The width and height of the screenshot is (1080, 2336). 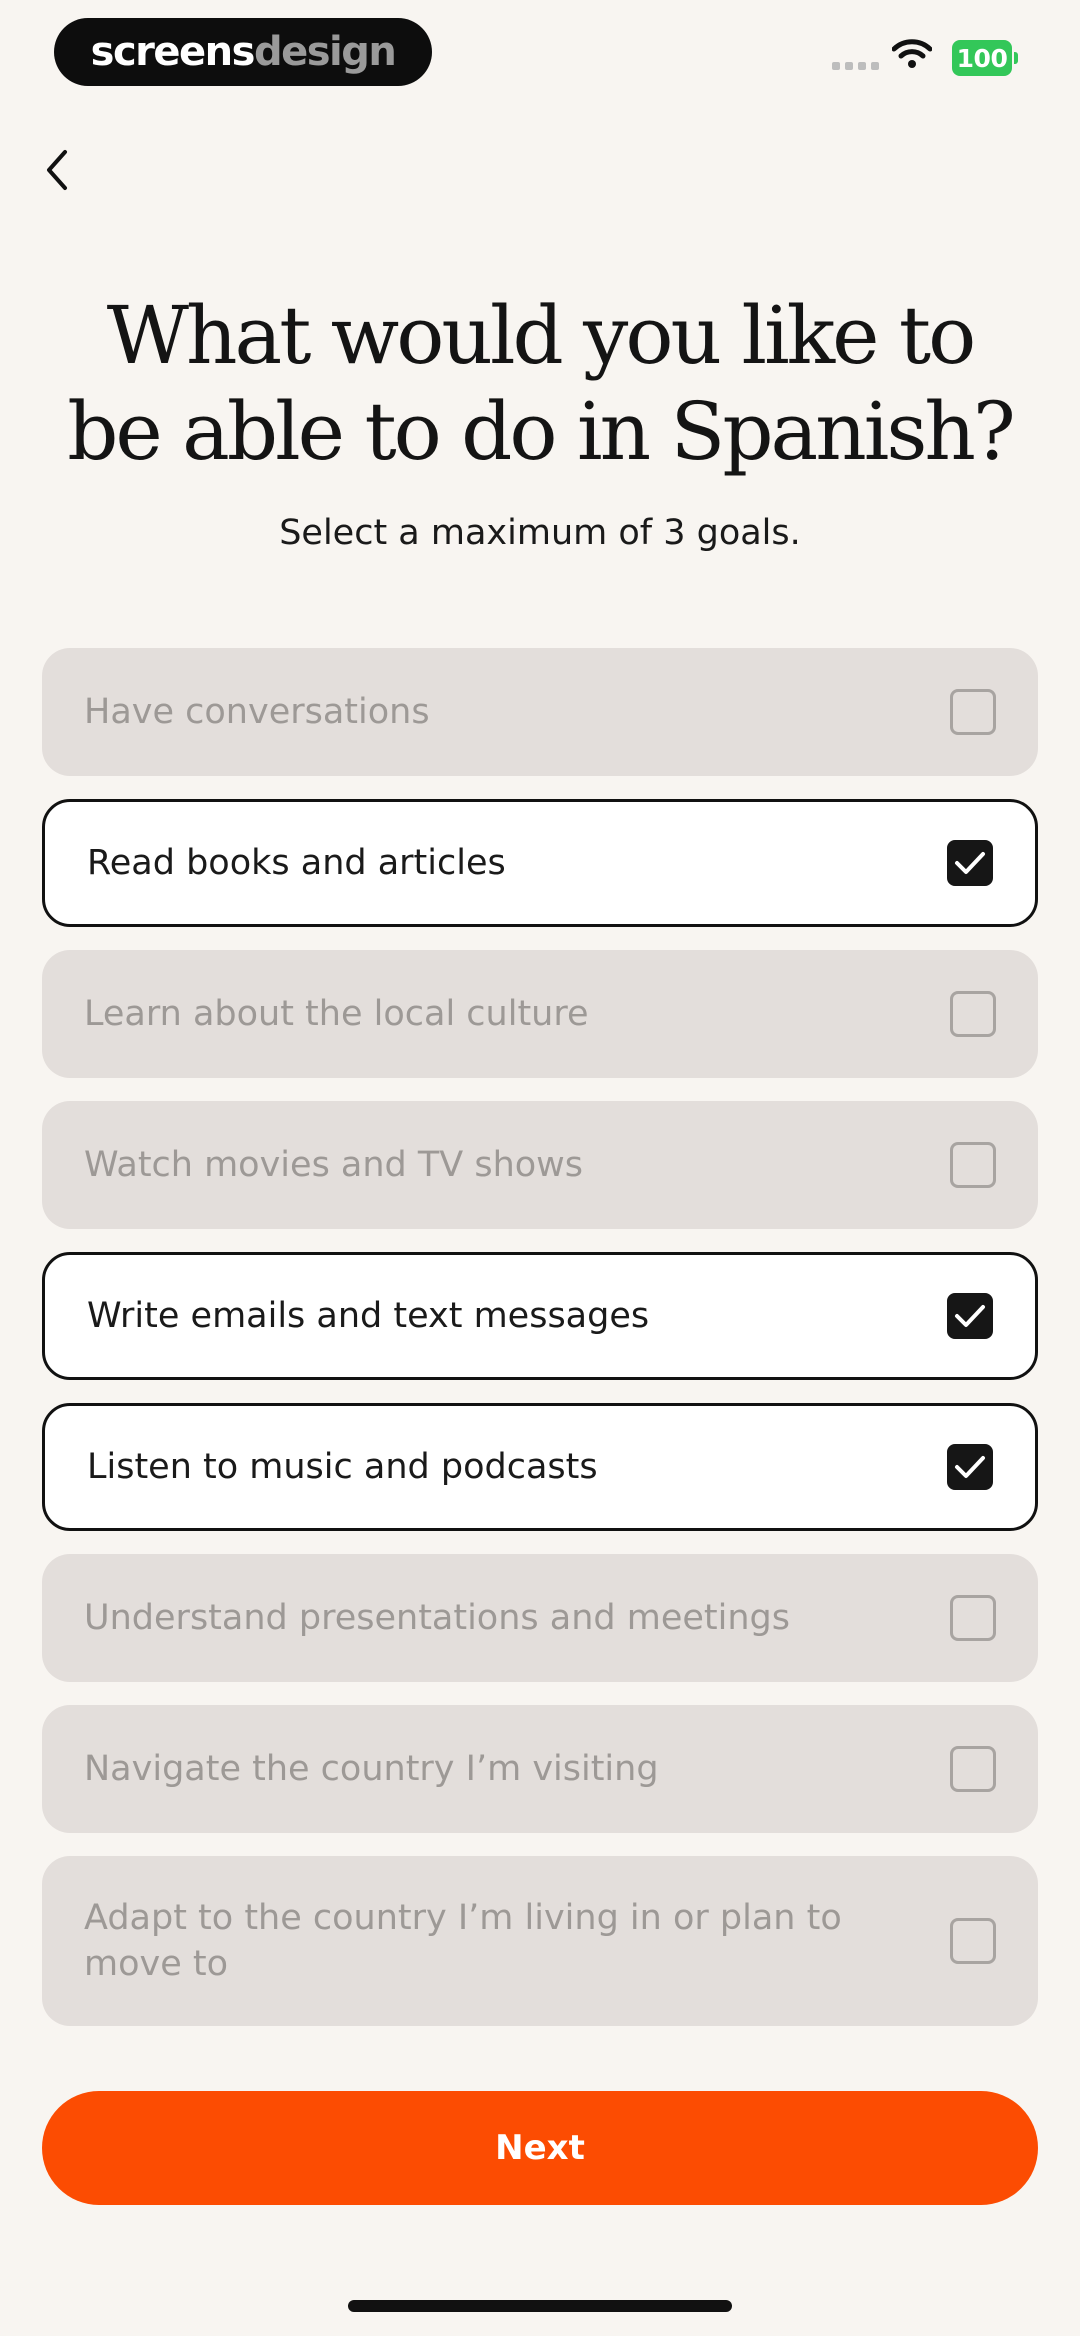 What do you see at coordinates (855, 66) in the screenshot?
I see `signal-icon` at bounding box center [855, 66].